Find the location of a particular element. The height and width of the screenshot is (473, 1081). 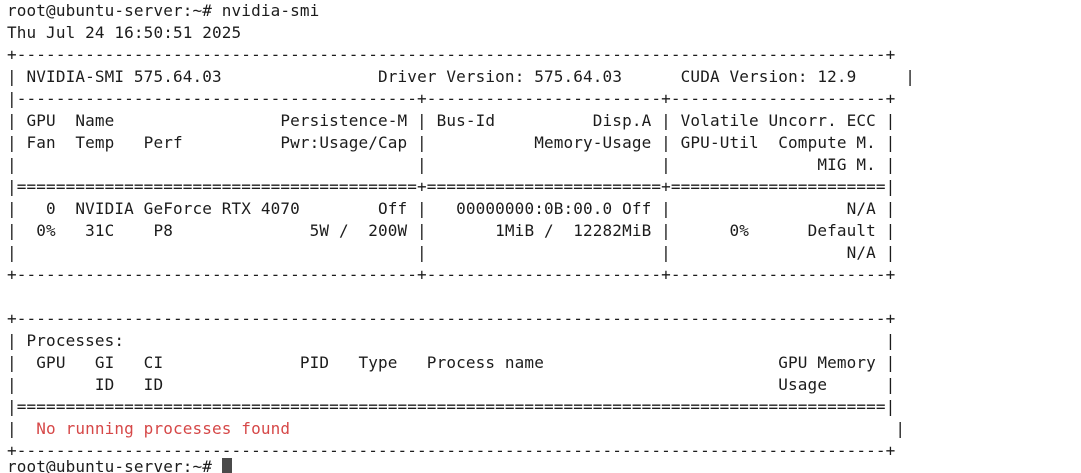

header-gpu-name-persistence: GPU Name Persistence-M is located at coordinates (212, 120).